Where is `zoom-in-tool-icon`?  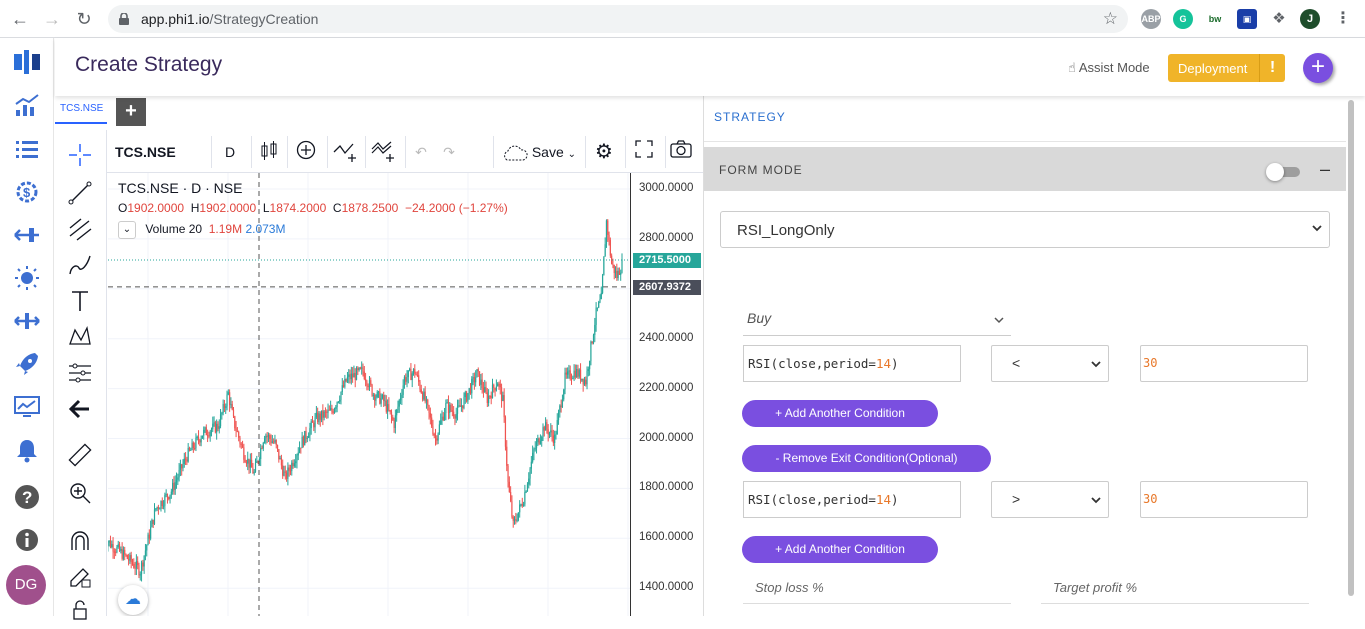
zoom-in-tool-icon is located at coordinates (80, 493).